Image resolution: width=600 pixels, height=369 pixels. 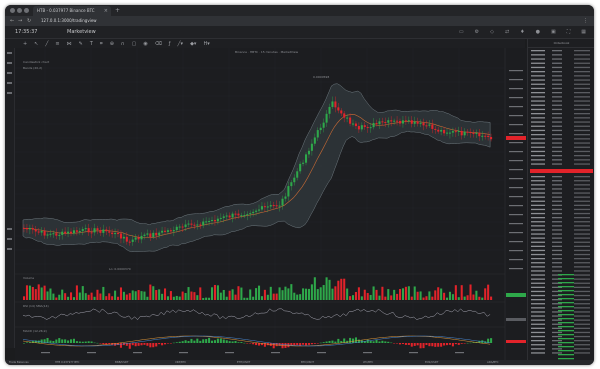 What do you see at coordinates (368, 362) in the screenshot?
I see `taskbar-item: LTC/BTC` at bounding box center [368, 362].